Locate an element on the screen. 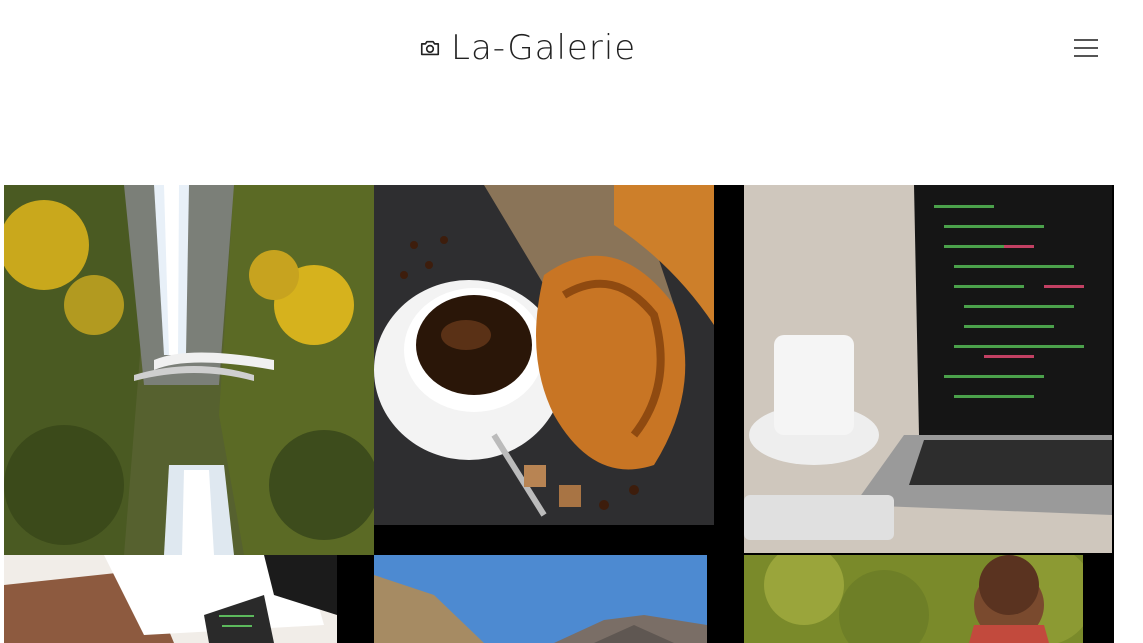 This screenshot has width=1143, height=643. gallery-photo-desk is located at coordinates (170, 599).